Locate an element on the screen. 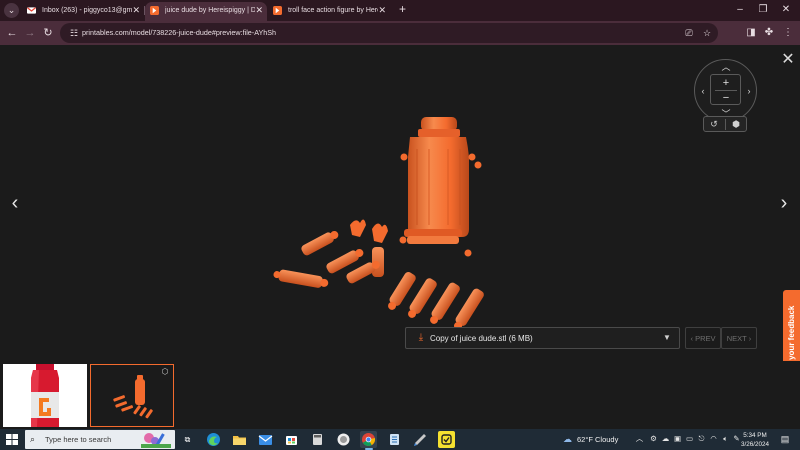  rotate-right-button: › is located at coordinates (749, 91).